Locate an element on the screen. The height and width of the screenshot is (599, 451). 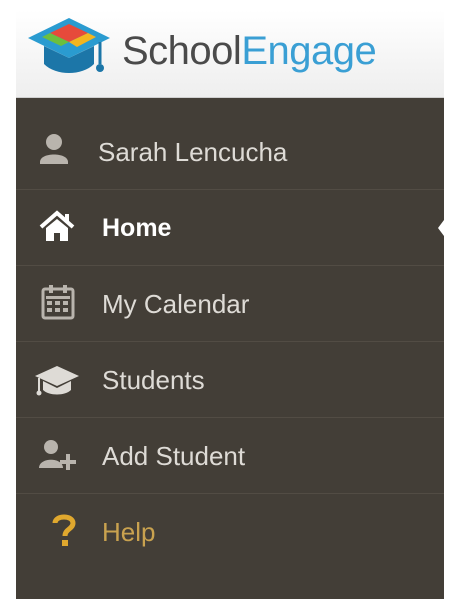
sidebar-item-help: Help is located at coordinates (230, 532).